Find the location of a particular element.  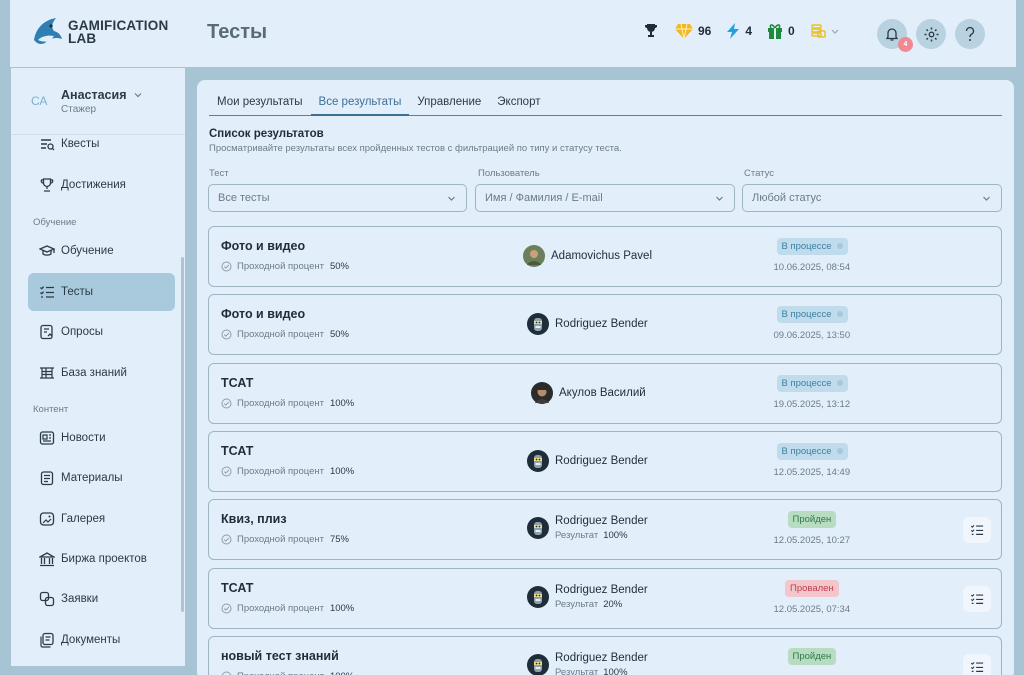

sidebar-item-surveys: Опросы is located at coordinates (101, 332).